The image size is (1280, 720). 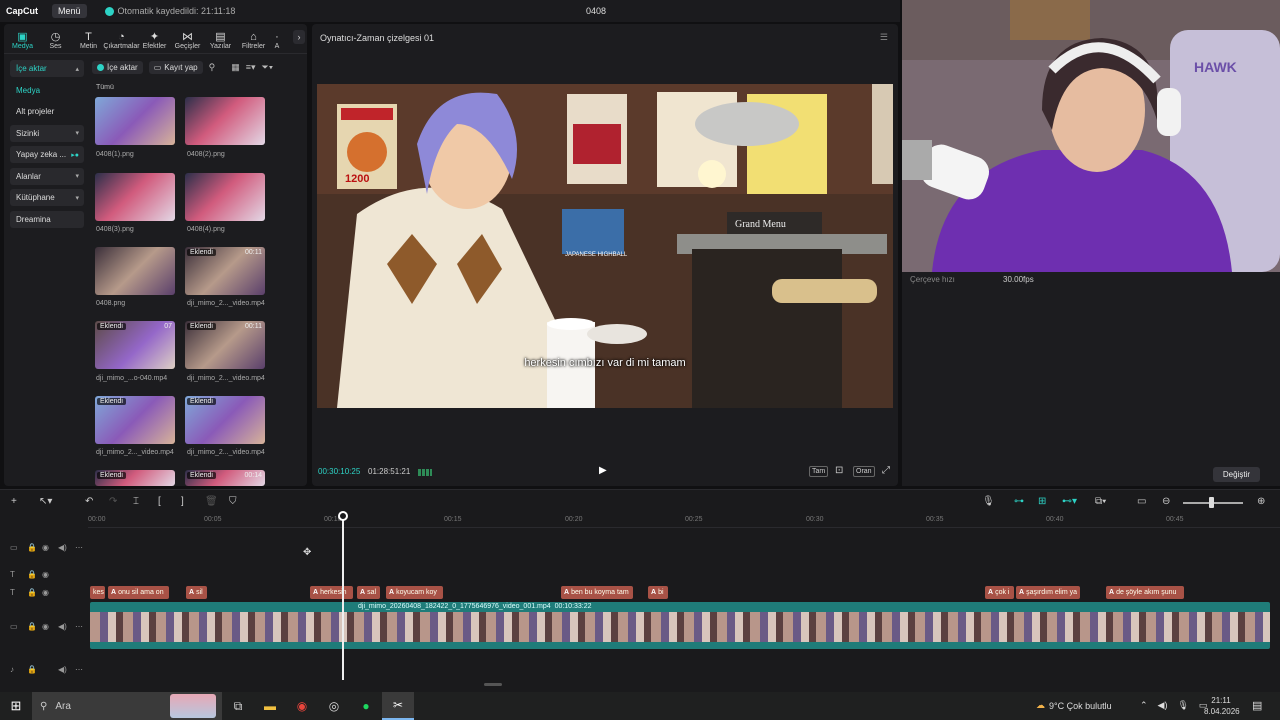 What do you see at coordinates (47, 219) in the screenshot?
I see `sidebar-item-dreamina: Dreamina` at bounding box center [47, 219].